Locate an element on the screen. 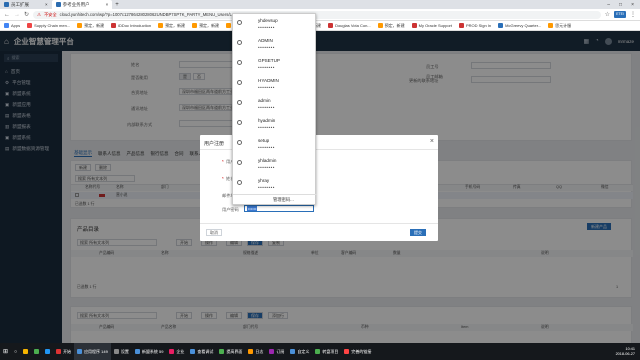 Image resolution: width=640 pixels, height=360 pixels. saved-credential: GPSETUP •••••••• is located at coordinates (275, 64).